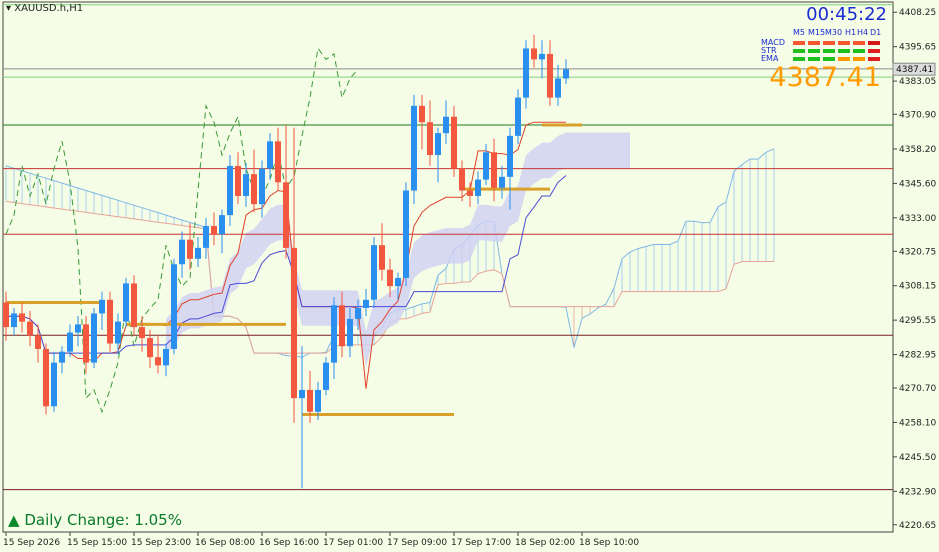 This screenshot has height=552, width=939. What do you see at coordinates (97, 543) in the screenshot?
I see `x-tick-label: 15 Sep 15:00` at bounding box center [97, 543].